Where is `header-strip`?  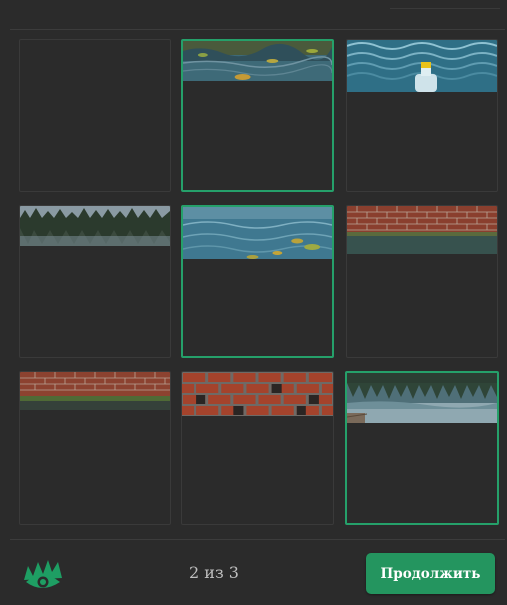 header-strip is located at coordinates (253, 15).